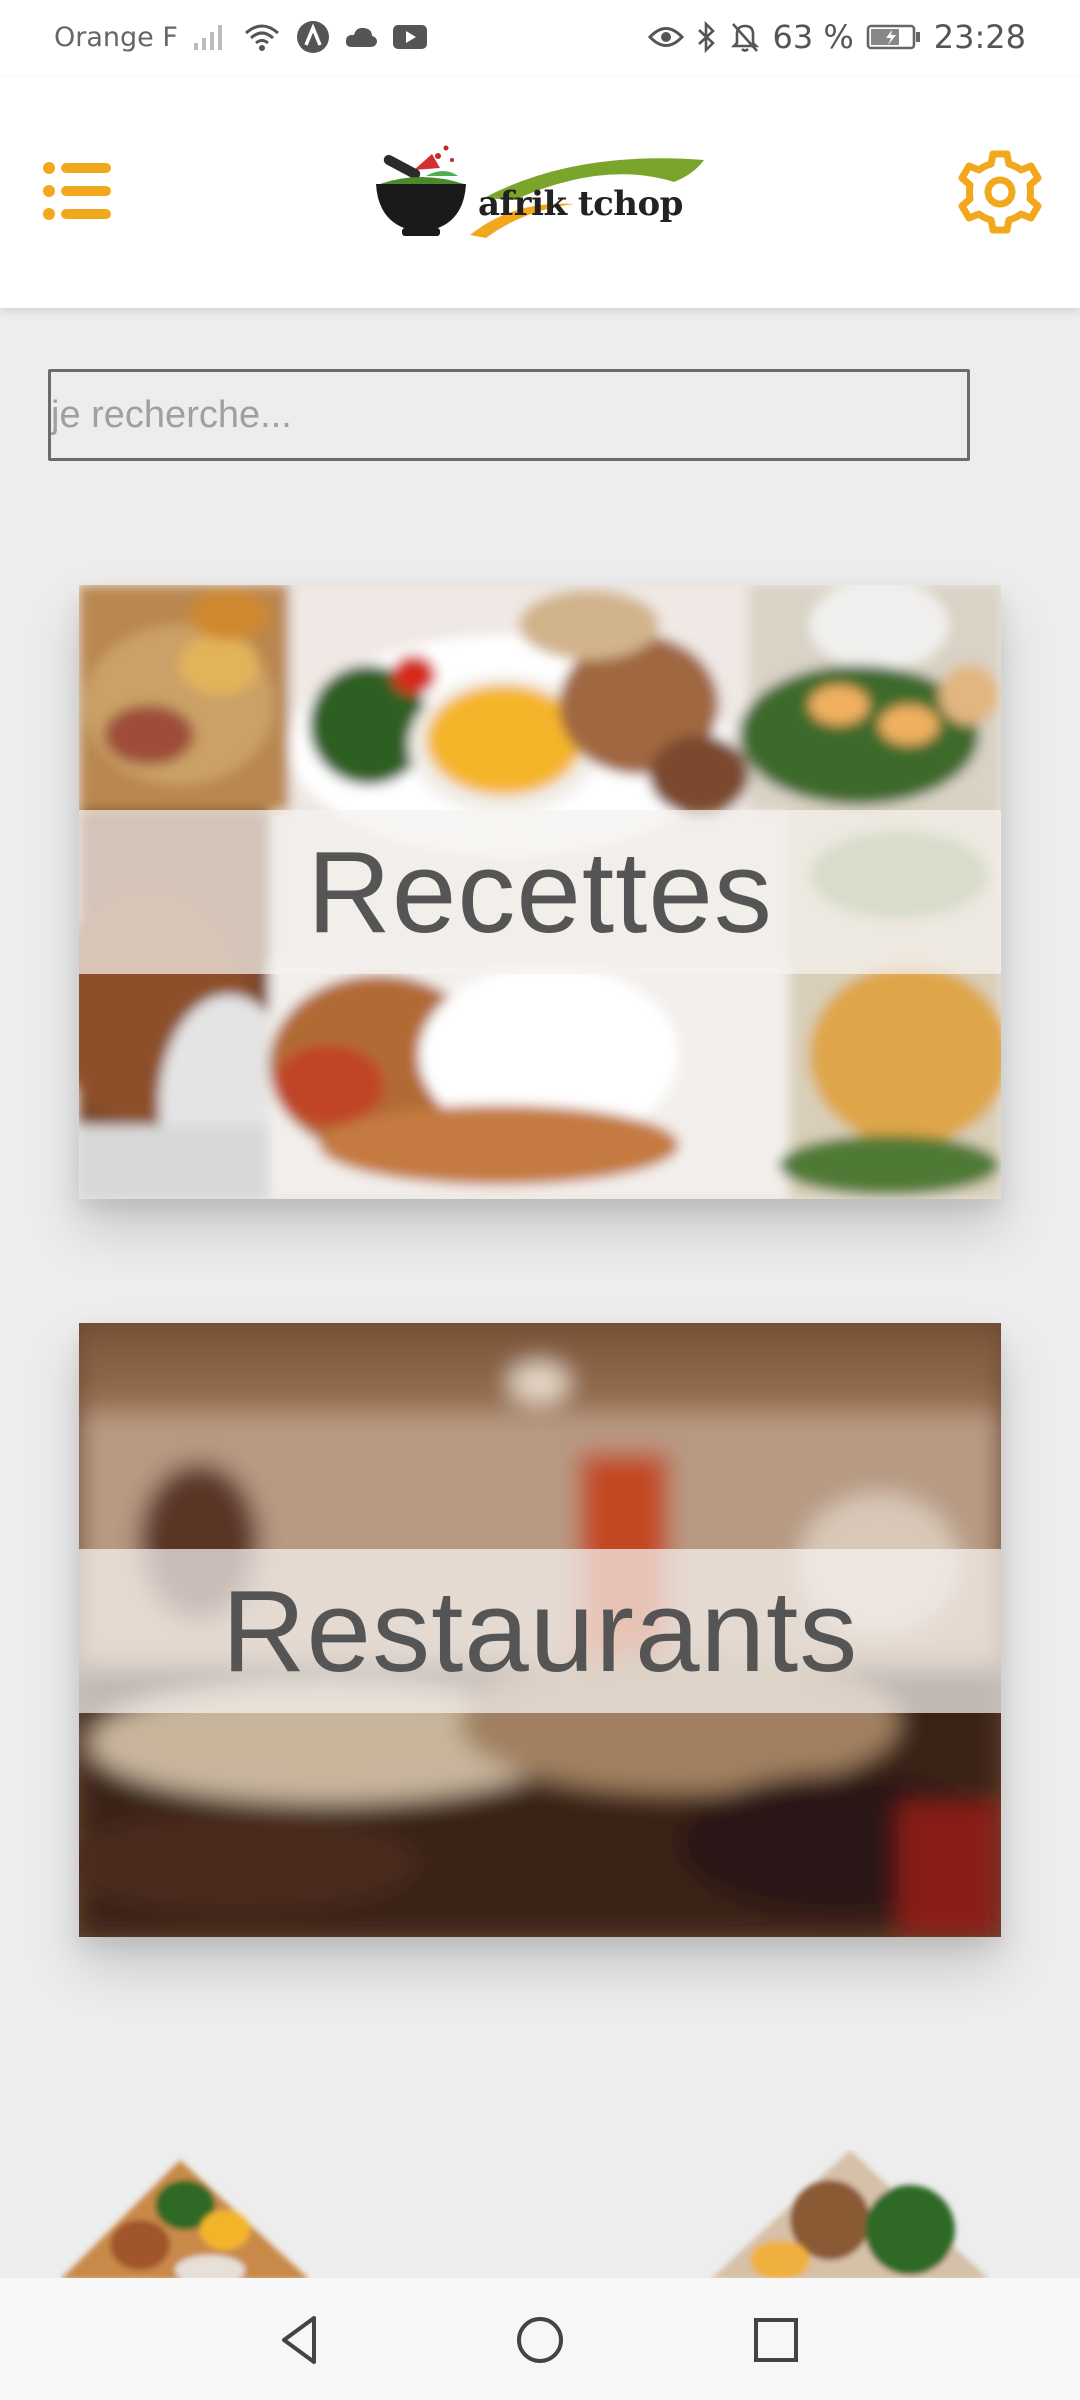 The image size is (1080, 2400). What do you see at coordinates (185, 2220) in the screenshot?
I see `food-preview-left-image` at bounding box center [185, 2220].